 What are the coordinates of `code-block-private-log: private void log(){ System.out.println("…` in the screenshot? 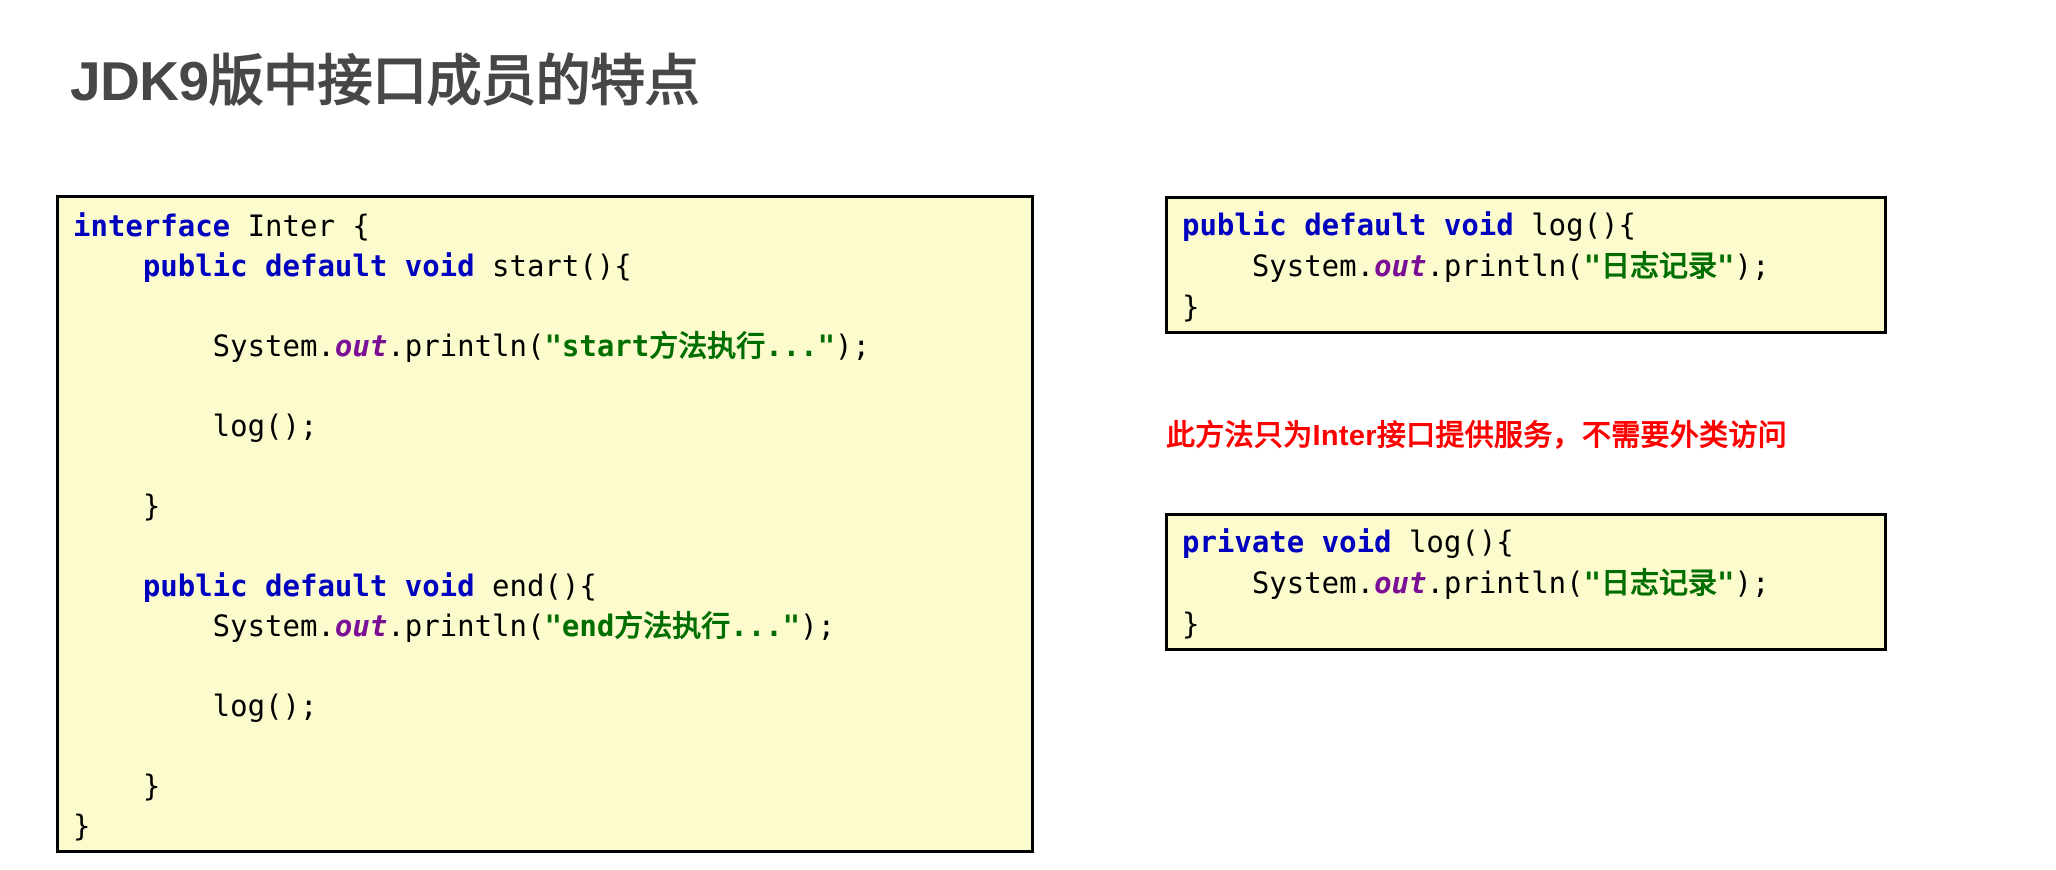 It's located at (1526, 582).